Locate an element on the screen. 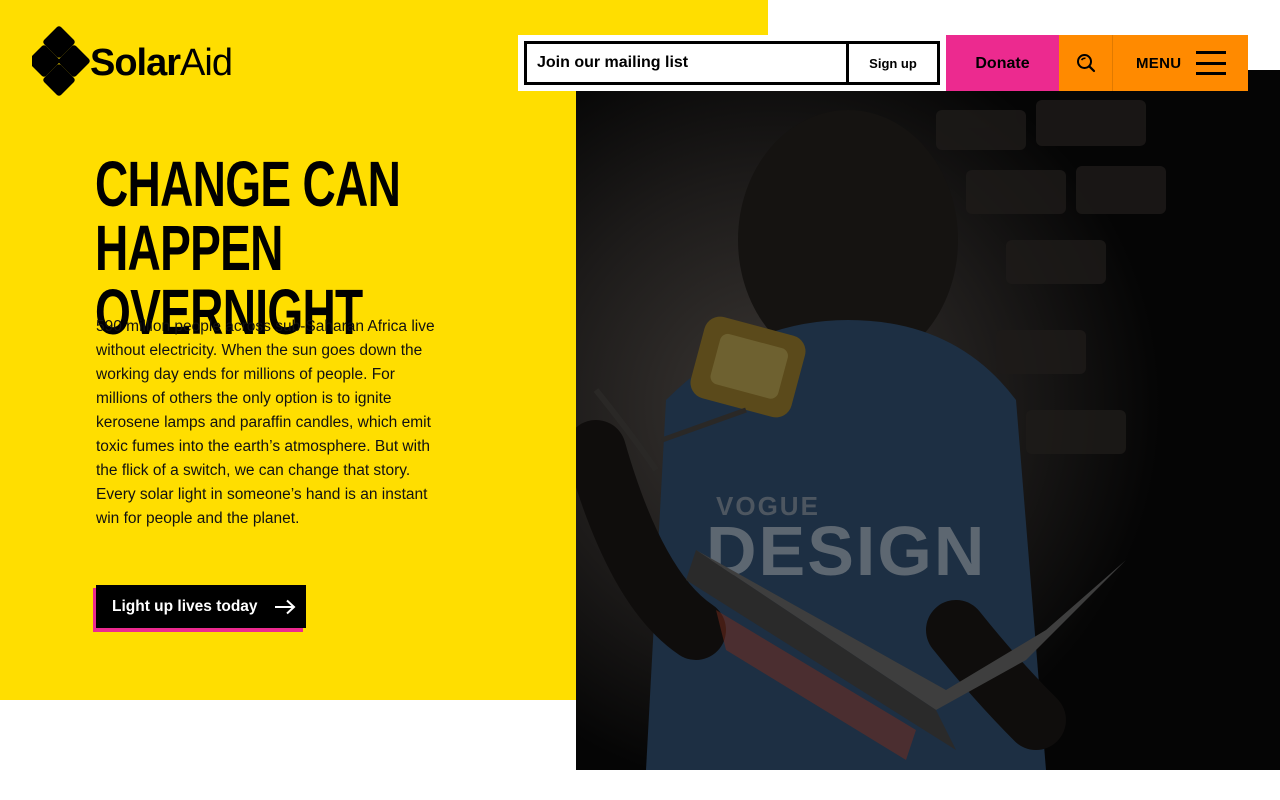 The height and width of the screenshot is (800, 1280). shirt-print-text-large: DESIGN is located at coordinates (846, 551).